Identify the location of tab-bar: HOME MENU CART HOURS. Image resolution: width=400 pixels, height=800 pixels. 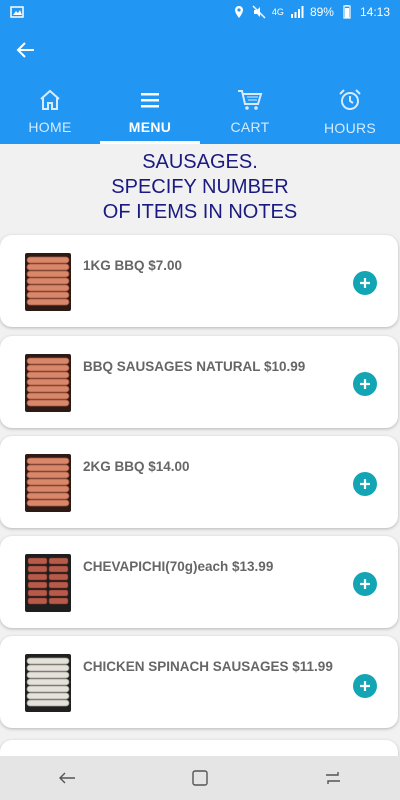
(200, 112).